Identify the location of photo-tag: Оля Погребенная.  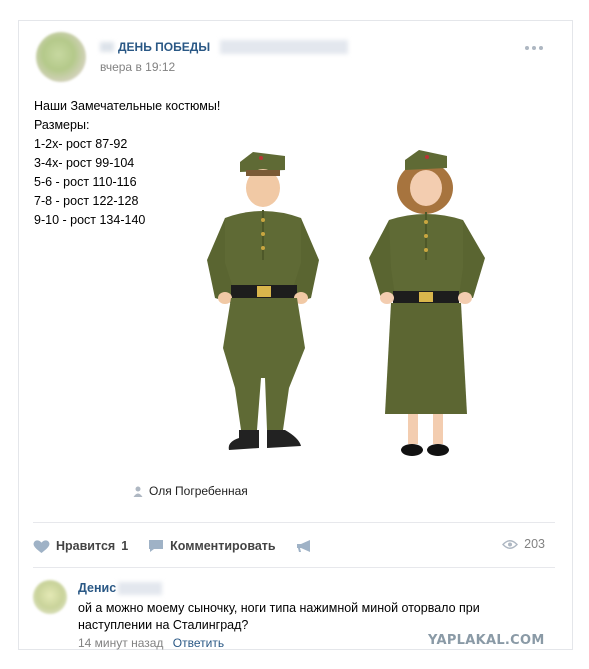
(190, 491).